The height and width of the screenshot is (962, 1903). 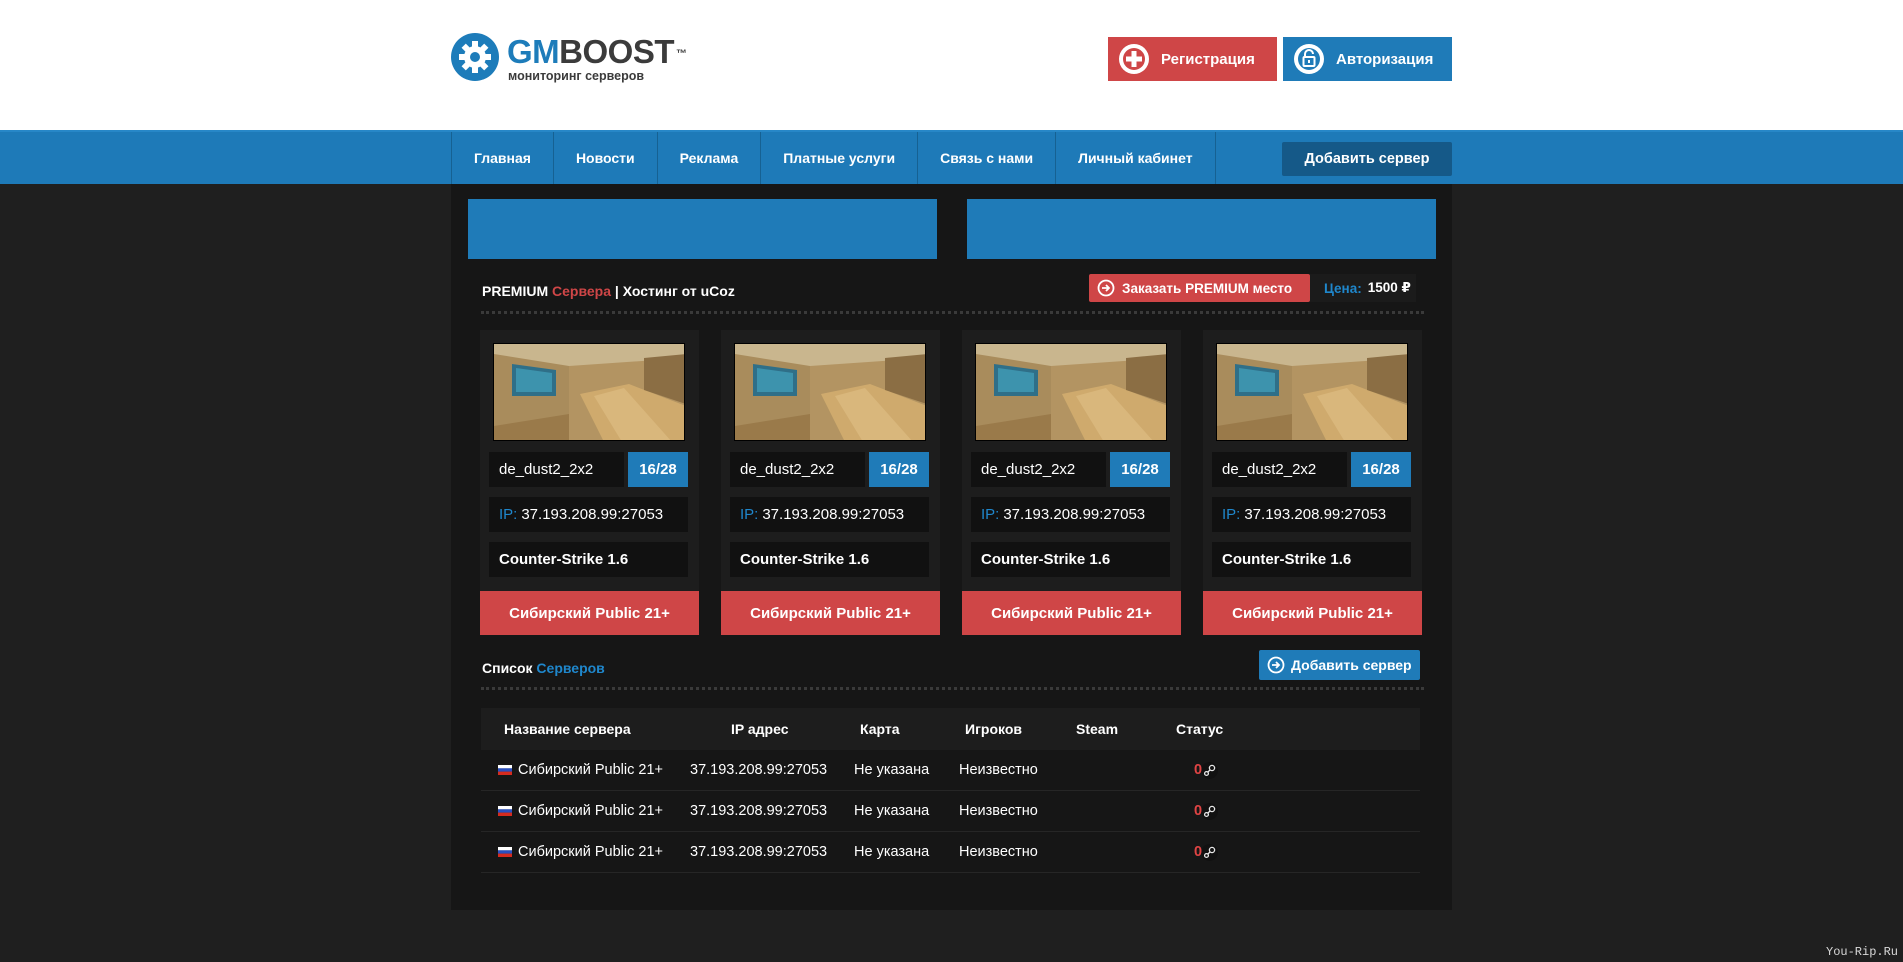 I want to click on column-header-ip: IP адрес, so click(x=759, y=729).